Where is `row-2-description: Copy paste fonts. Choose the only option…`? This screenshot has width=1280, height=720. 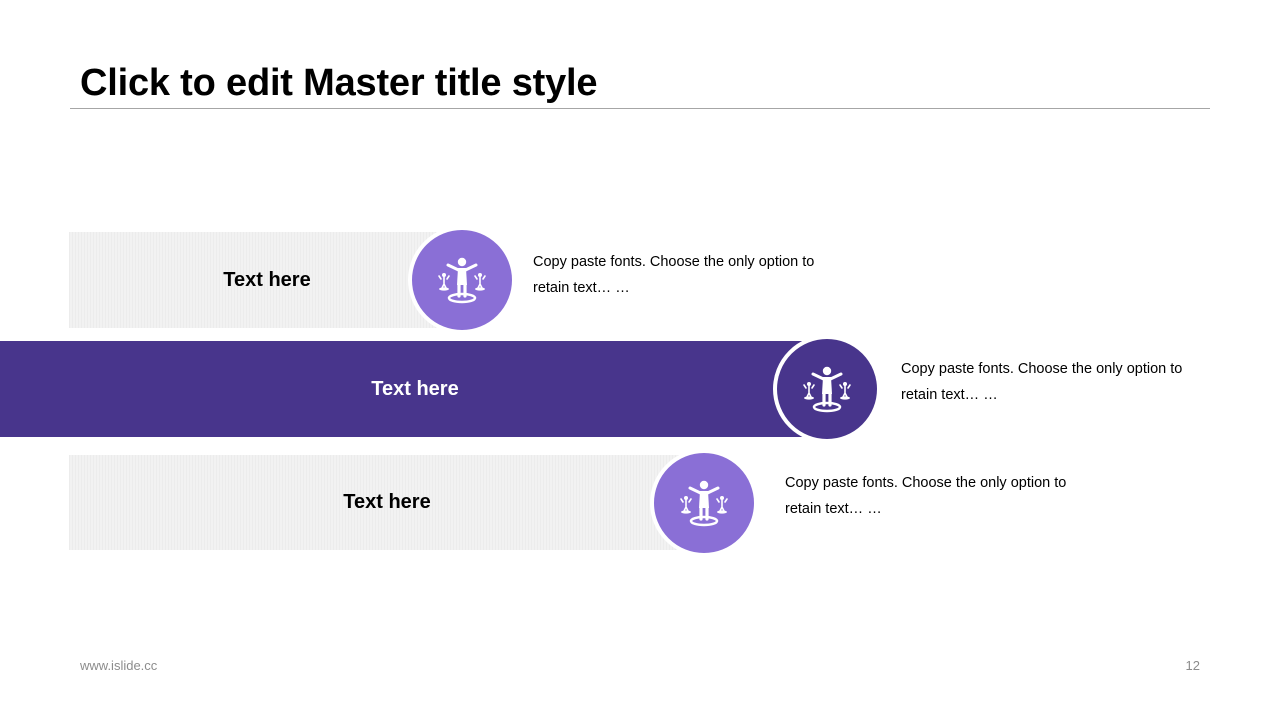
row-2-description: Copy paste fonts. Choose the only option… is located at coordinates (1051, 382).